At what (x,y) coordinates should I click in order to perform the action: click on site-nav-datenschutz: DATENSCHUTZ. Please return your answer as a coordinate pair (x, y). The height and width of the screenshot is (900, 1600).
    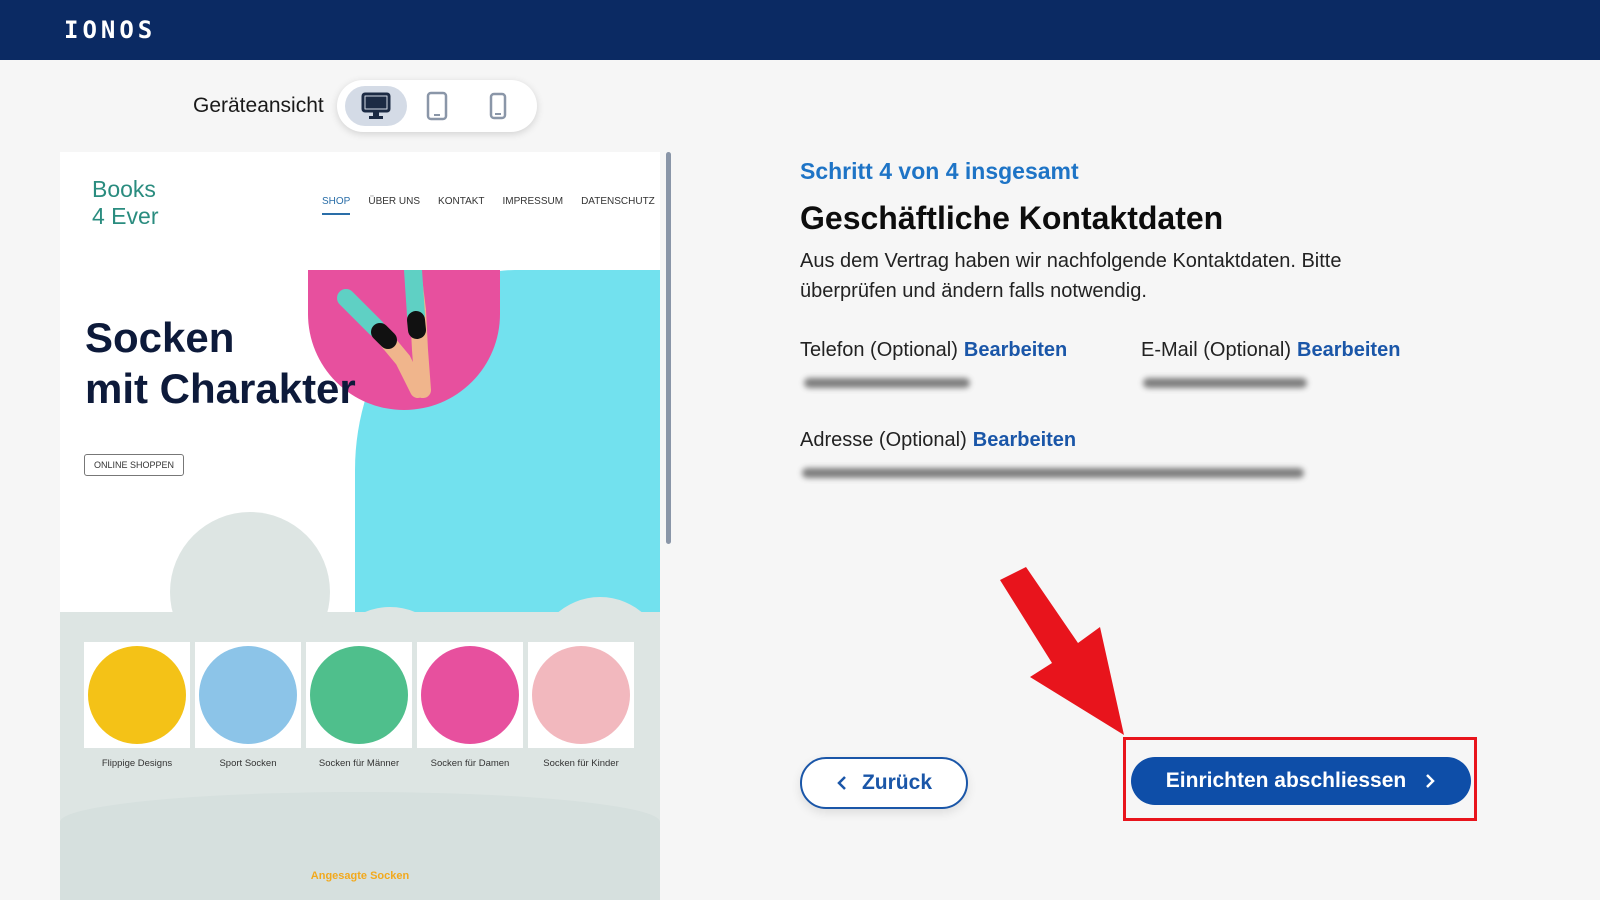
    Looking at the image, I should click on (618, 205).